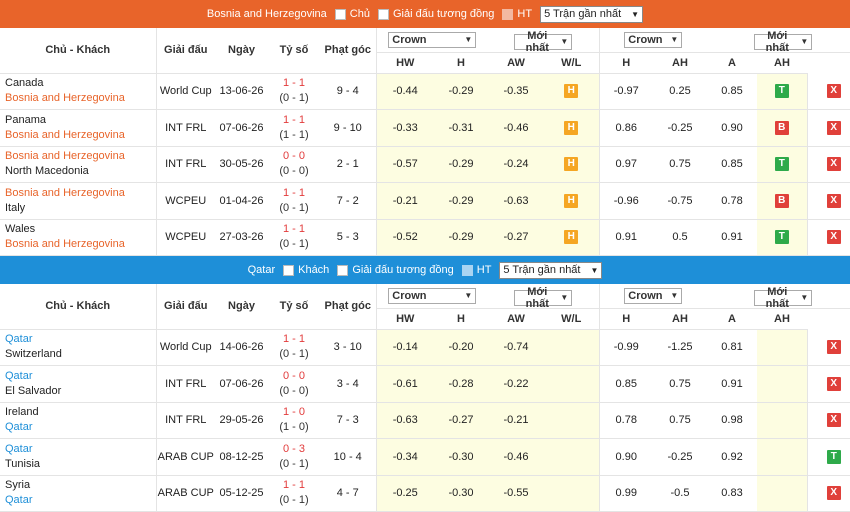  Describe the element at coordinates (80, 464) in the screenshot. I see `away-team: Tunisia` at that location.